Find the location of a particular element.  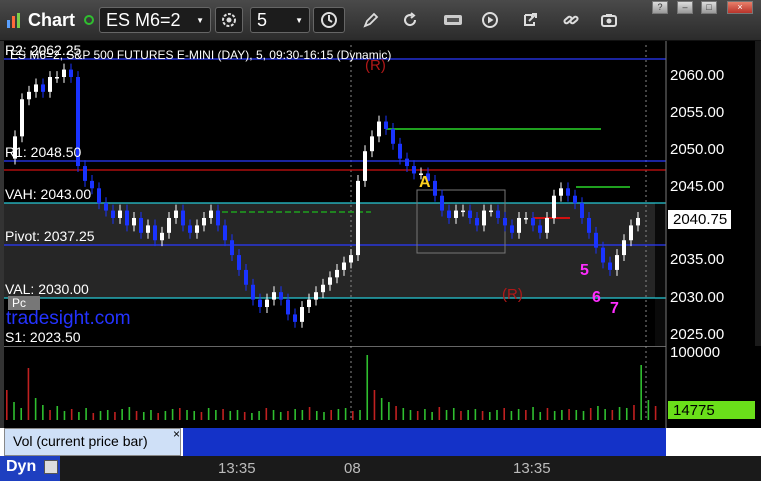

gear-icon is located at coordinates (229, 20).